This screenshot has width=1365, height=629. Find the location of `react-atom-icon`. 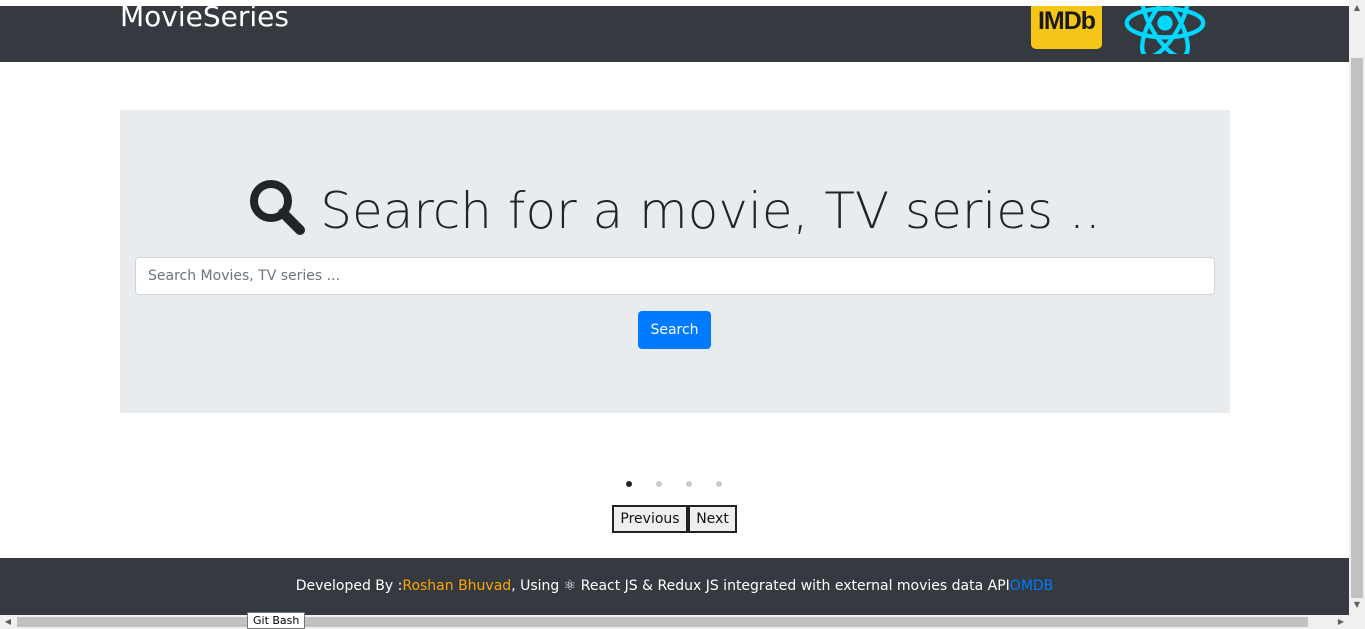

react-atom-icon is located at coordinates (1165, 30).